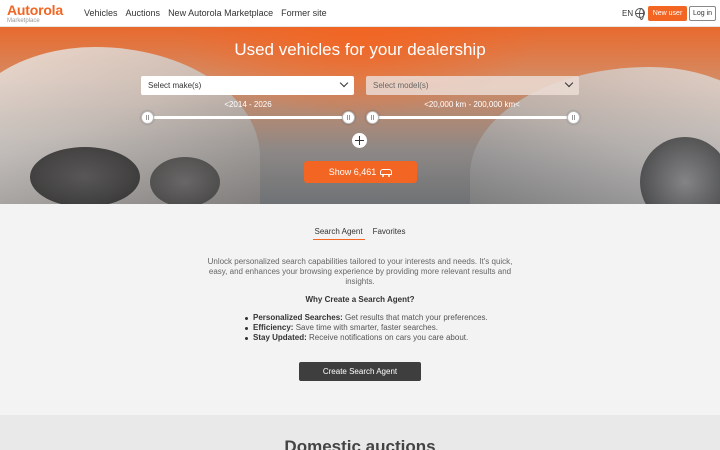  Describe the element at coordinates (415, 317) in the screenshot. I see `benefit-text: Get results that match your preferences.` at that location.